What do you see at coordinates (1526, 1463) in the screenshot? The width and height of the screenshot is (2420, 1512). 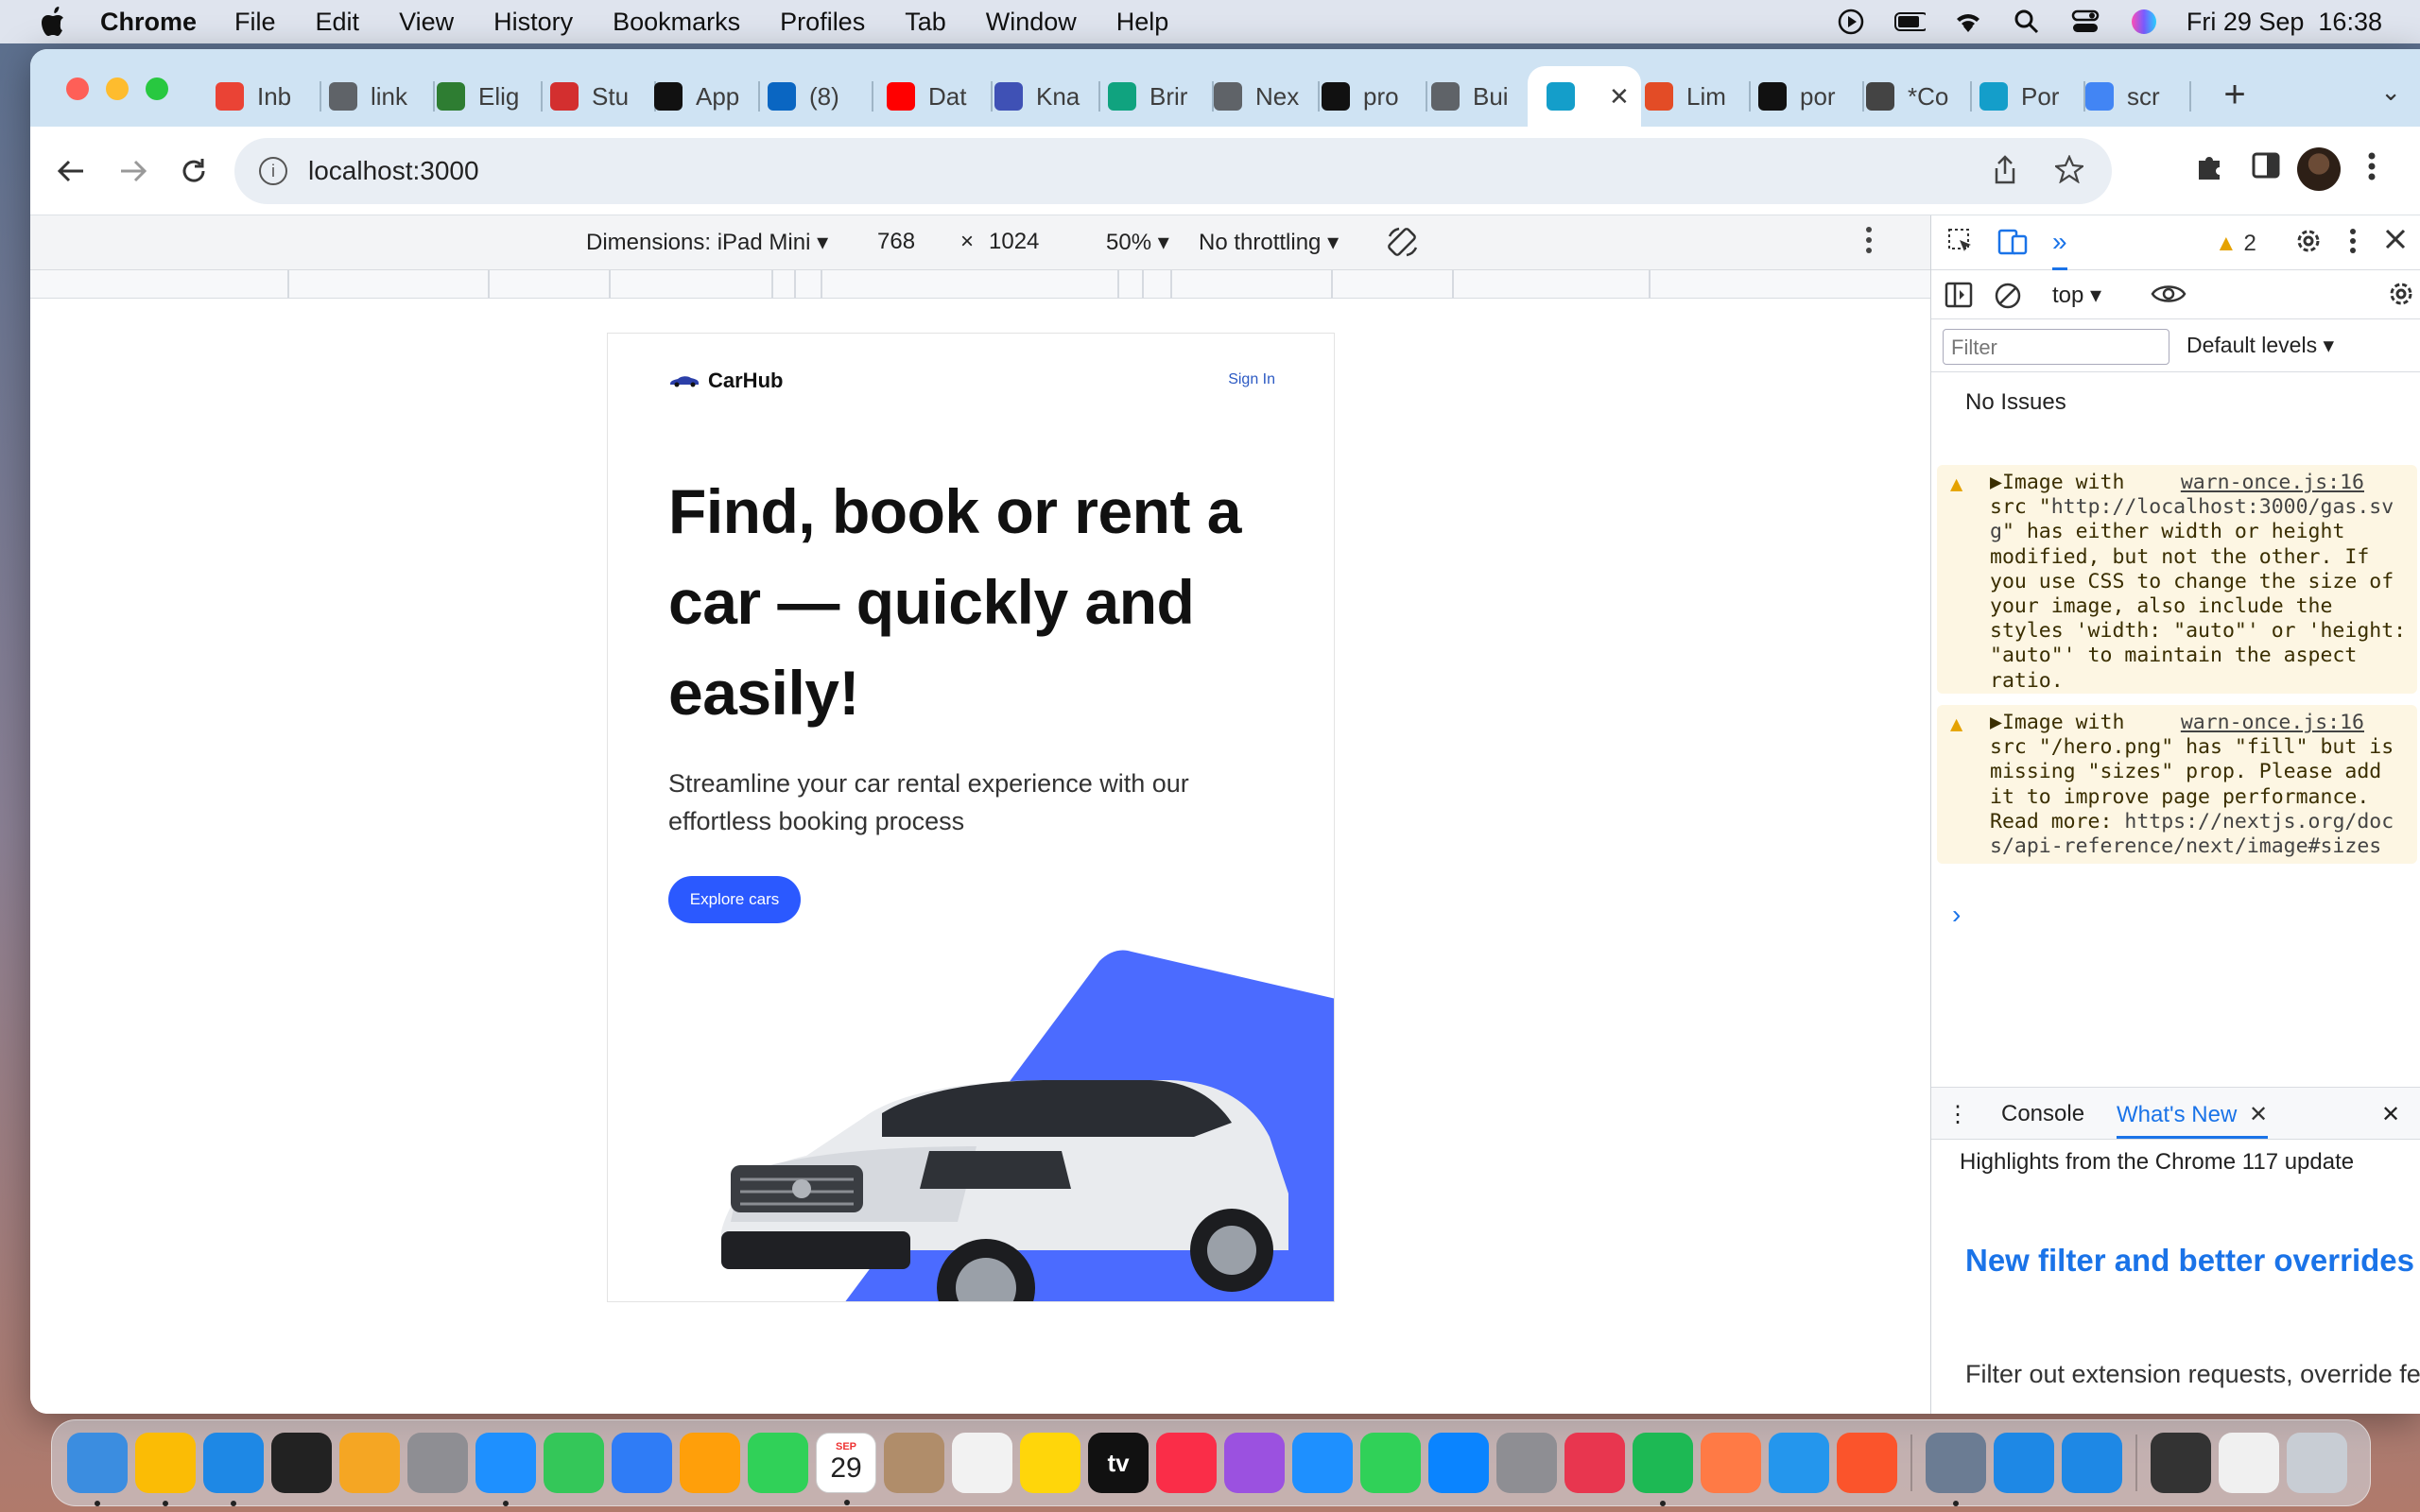 I see `system-settings-icon` at bounding box center [1526, 1463].